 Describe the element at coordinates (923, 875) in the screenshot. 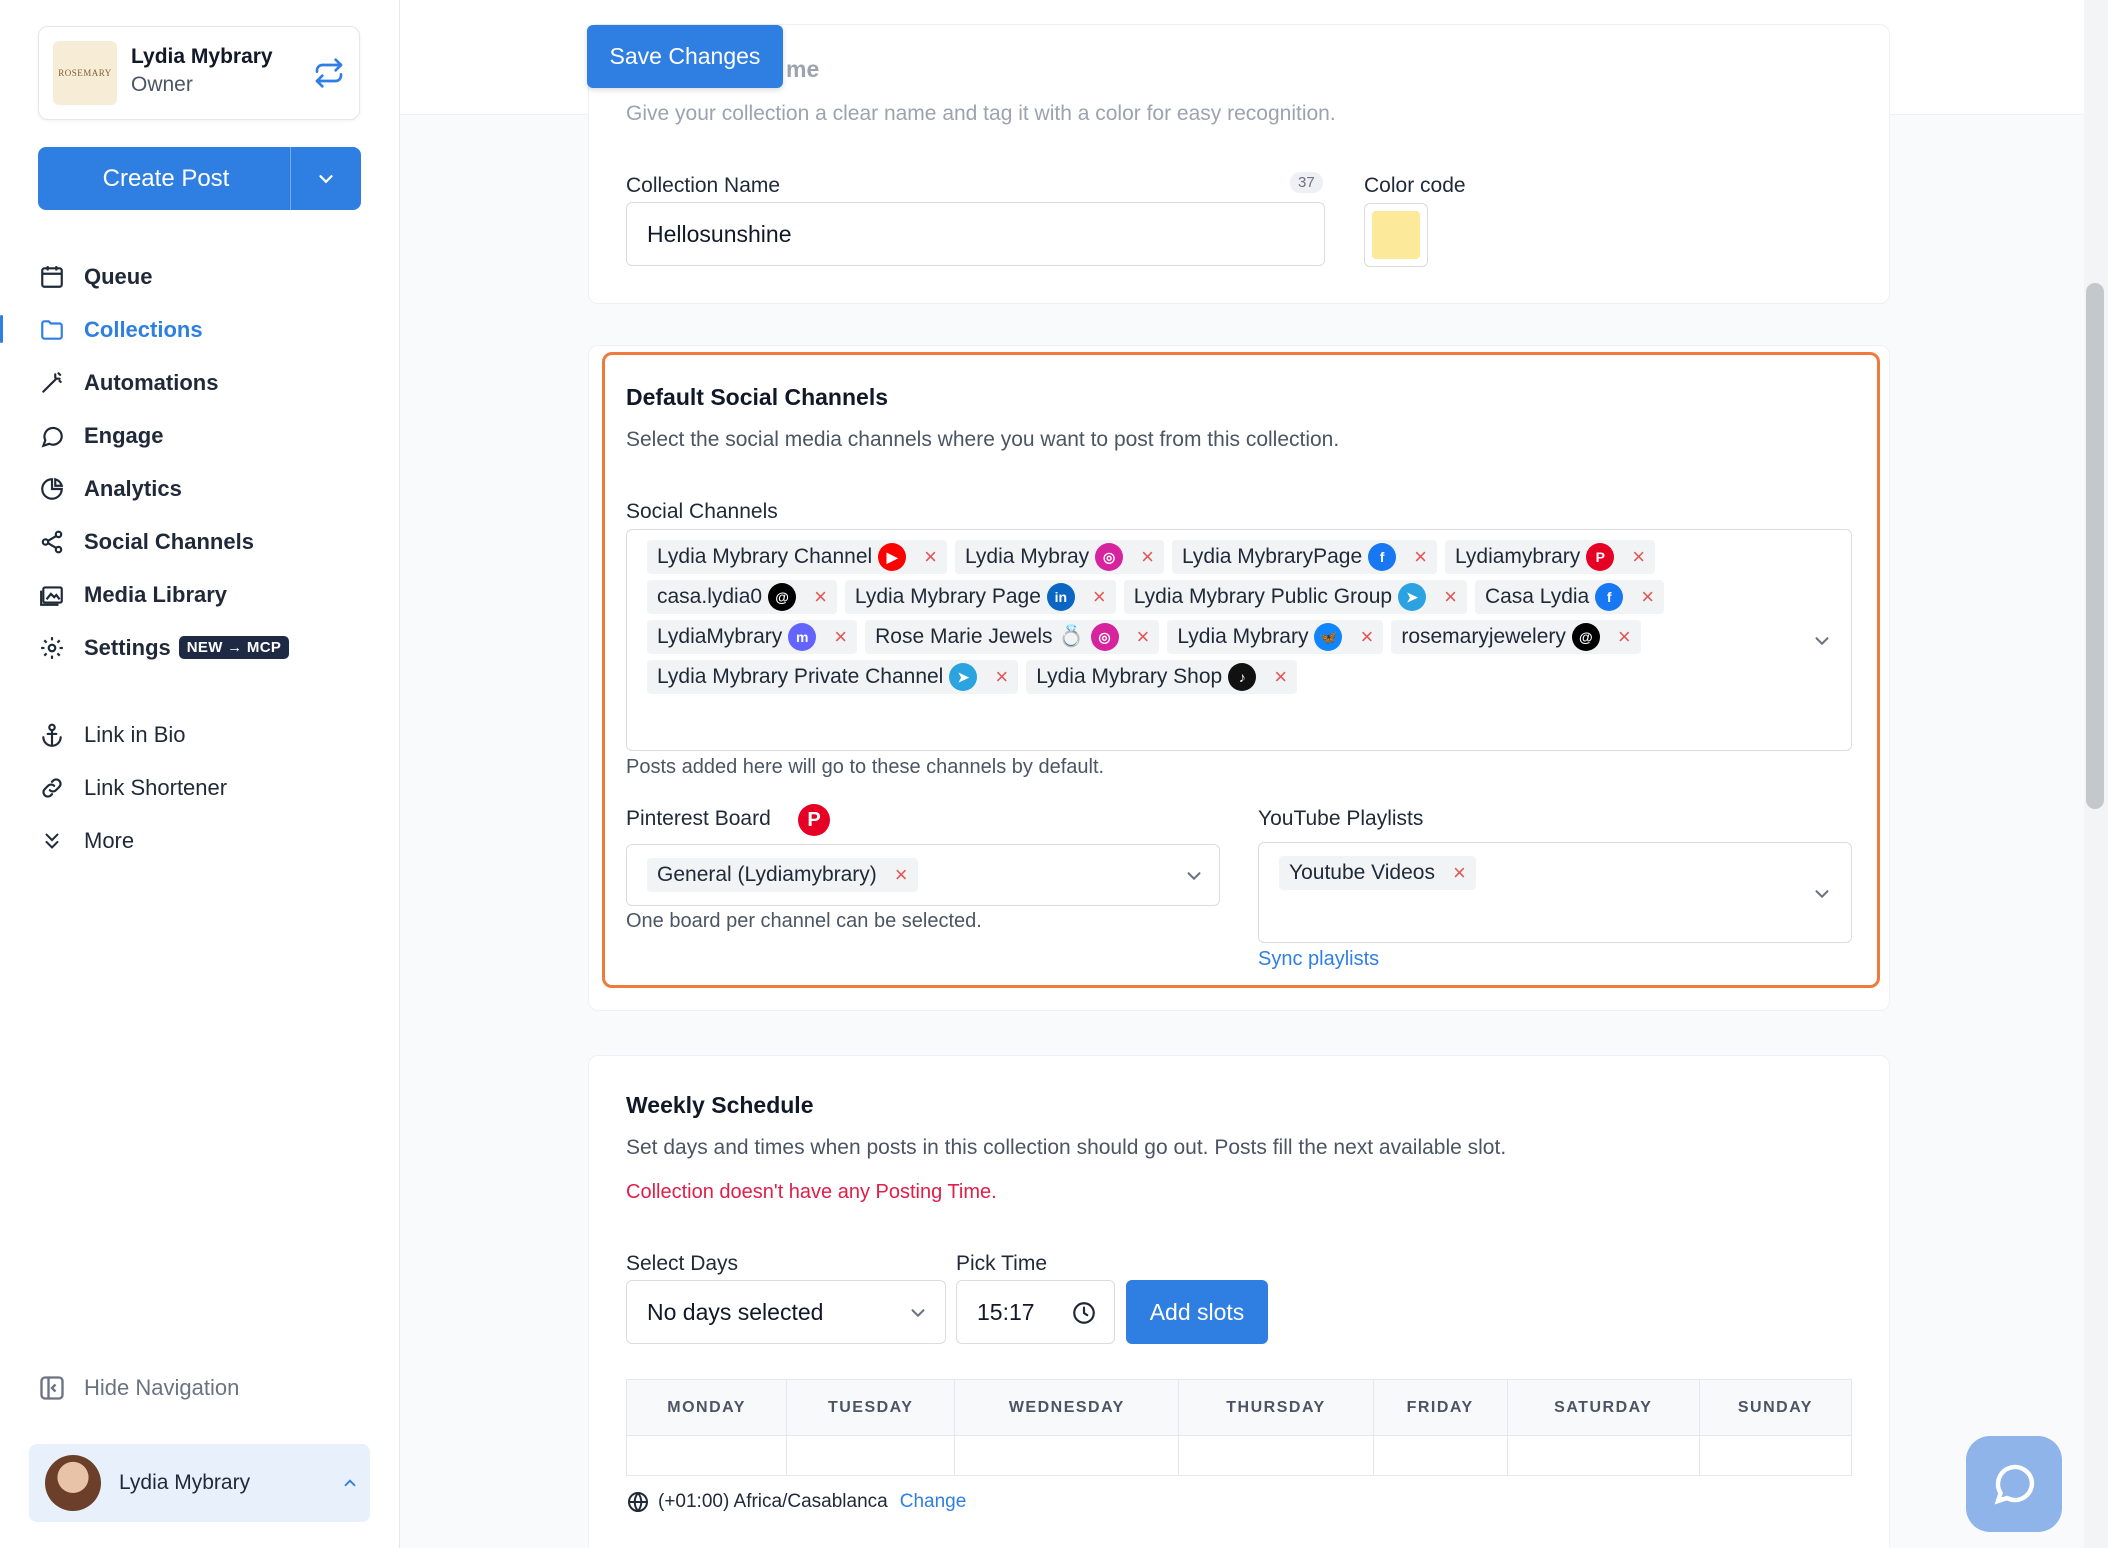

I see `pinterest-board-select: General (Lydiamybrary) ×` at that location.